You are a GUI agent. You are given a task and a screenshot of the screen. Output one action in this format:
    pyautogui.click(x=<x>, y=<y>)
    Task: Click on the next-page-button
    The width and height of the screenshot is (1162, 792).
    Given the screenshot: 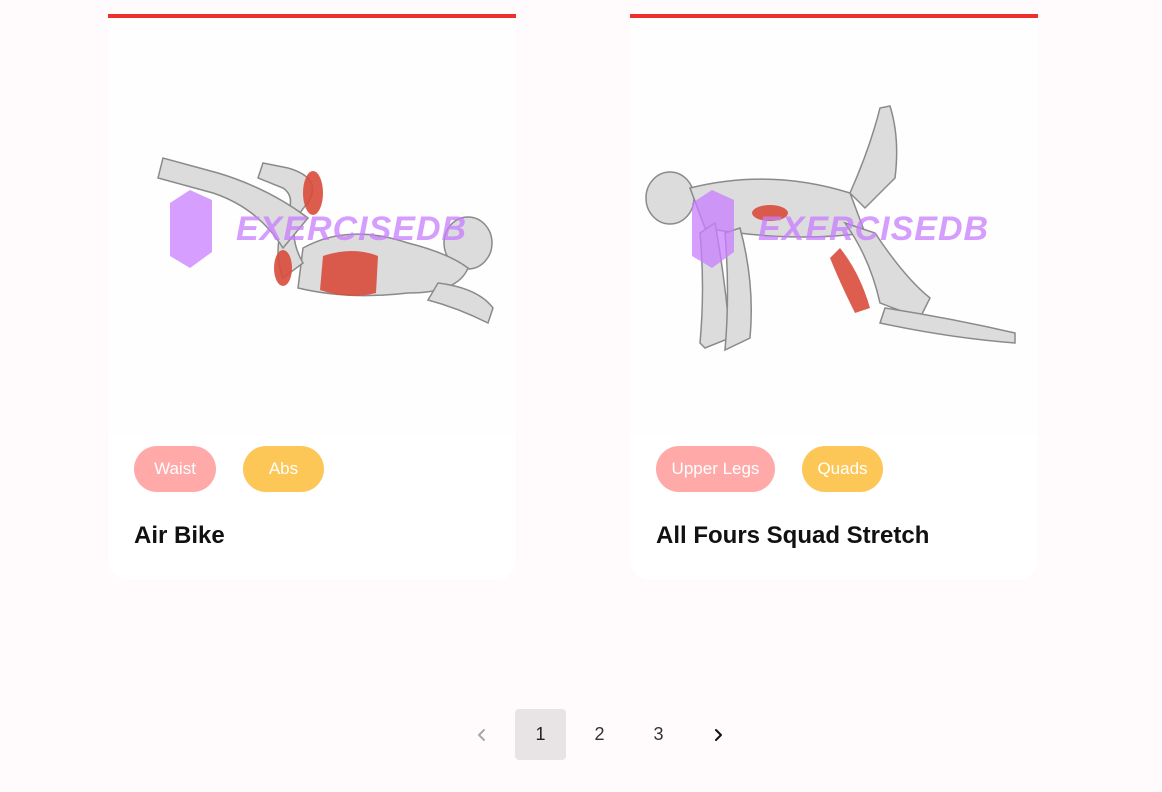 What is the action you would take?
    pyautogui.click(x=717, y=734)
    